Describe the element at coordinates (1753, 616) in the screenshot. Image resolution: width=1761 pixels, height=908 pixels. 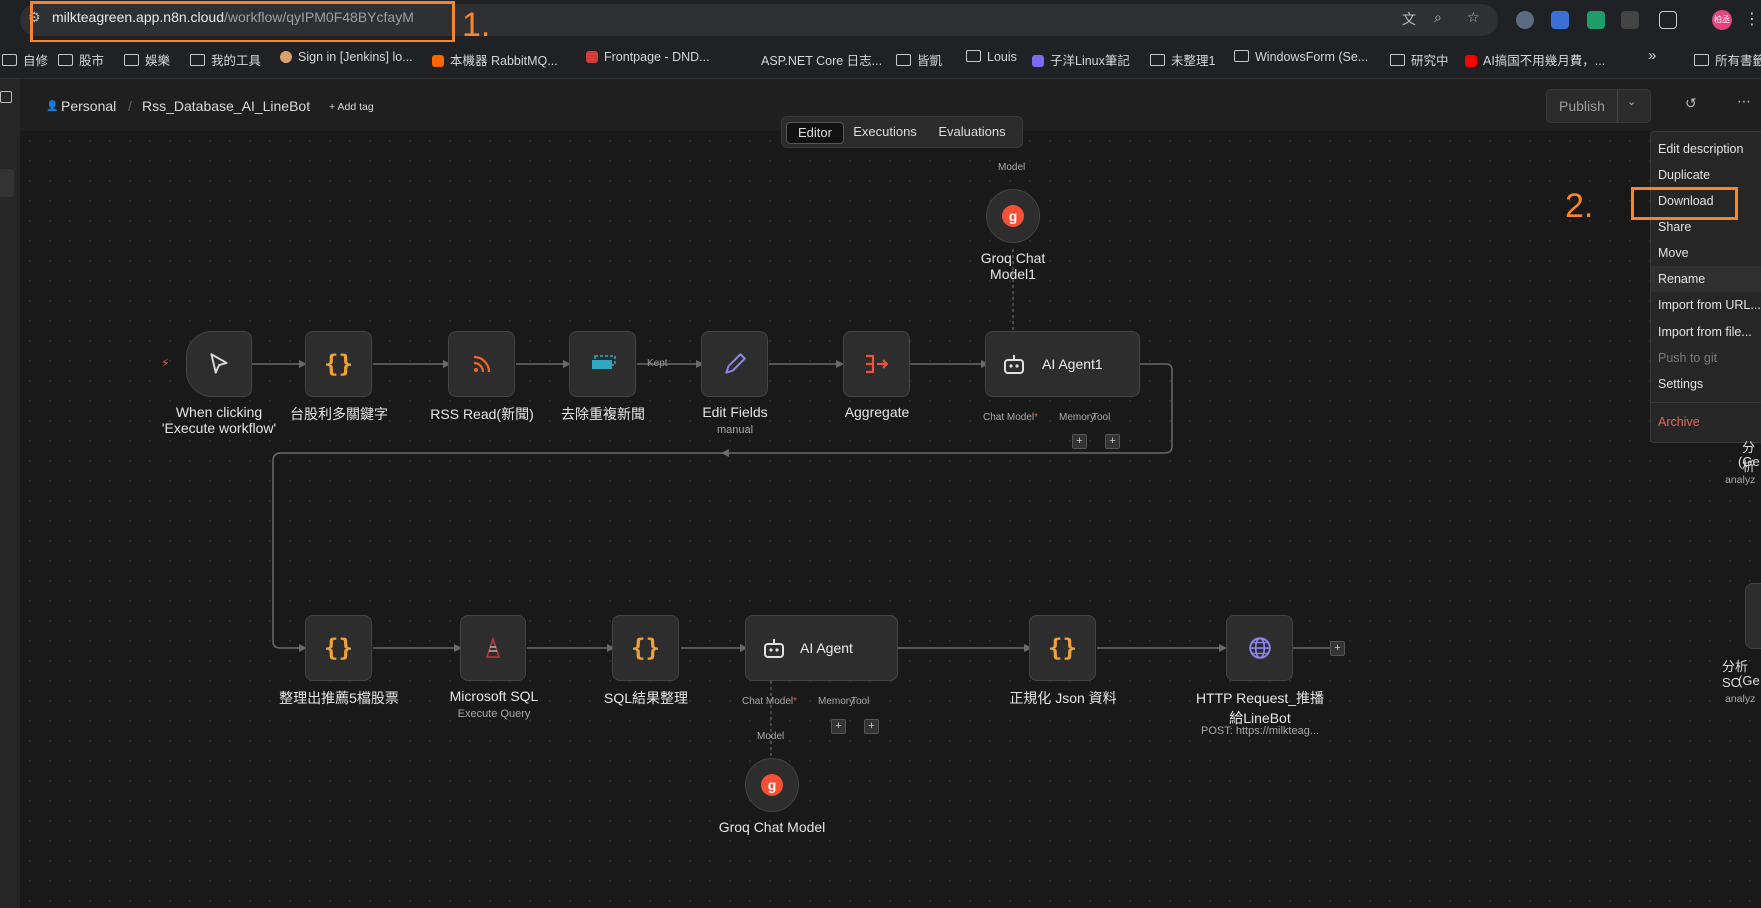
I see `partial-node` at that location.